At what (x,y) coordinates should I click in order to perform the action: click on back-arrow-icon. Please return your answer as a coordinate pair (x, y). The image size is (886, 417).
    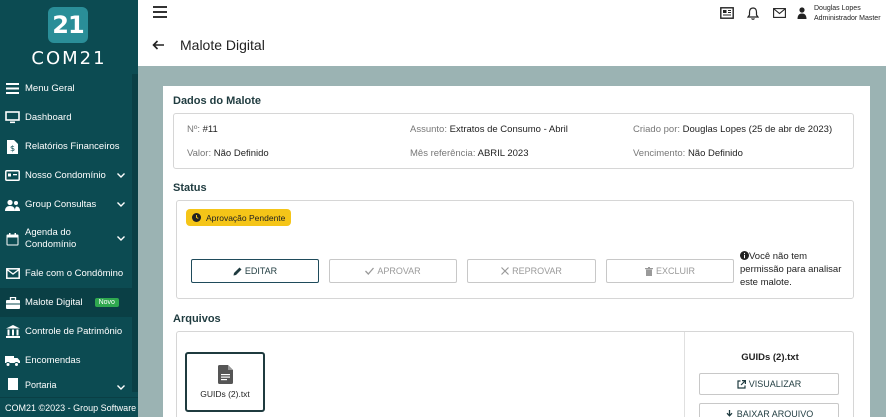
    Looking at the image, I should click on (158, 45).